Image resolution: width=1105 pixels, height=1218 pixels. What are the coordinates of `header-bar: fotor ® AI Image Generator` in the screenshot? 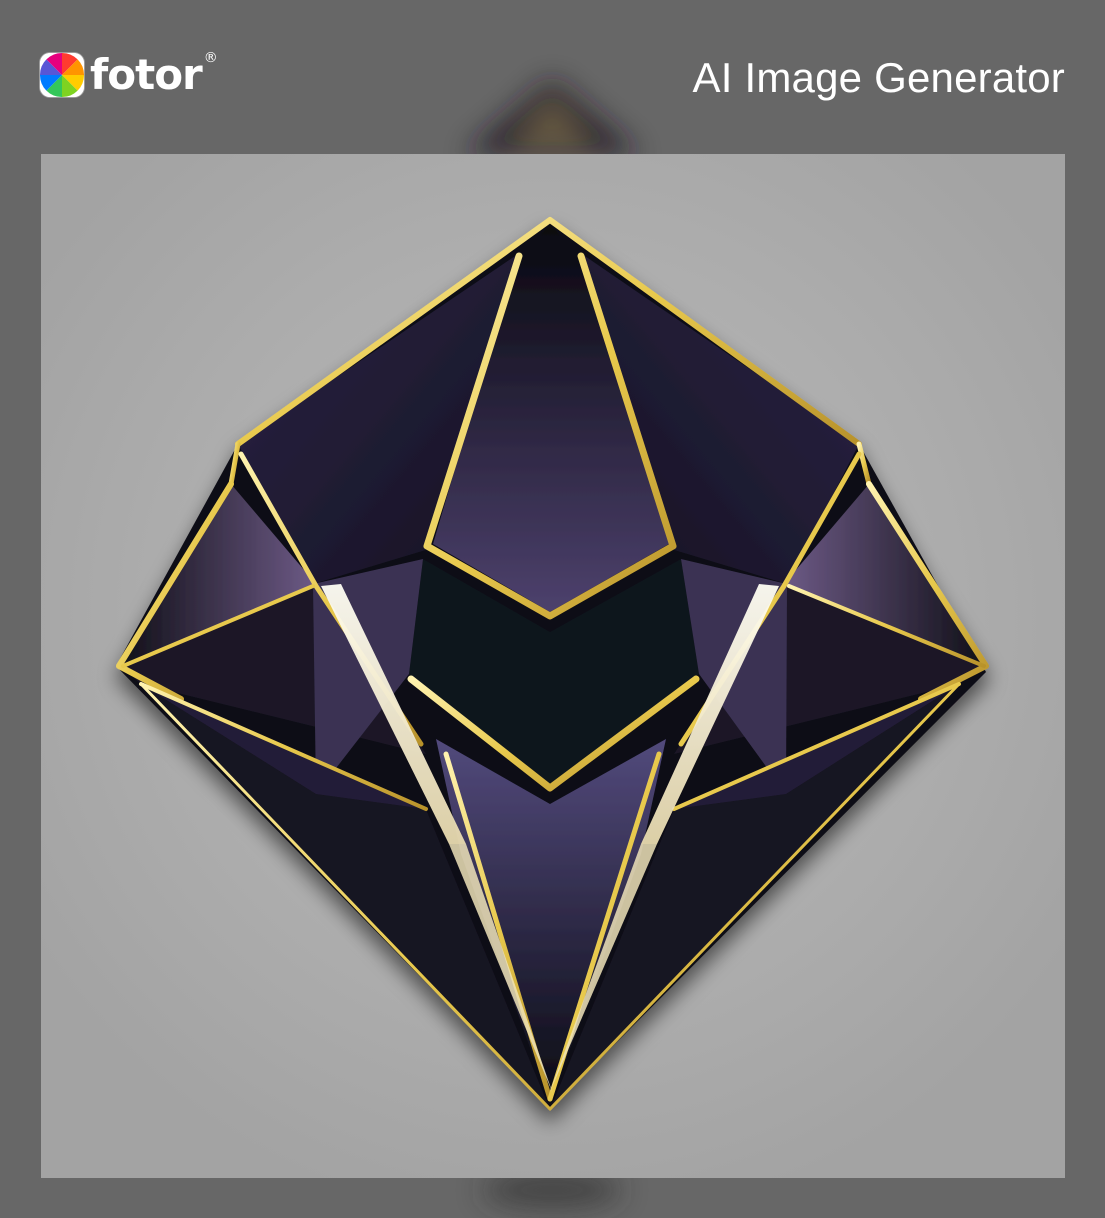 It's located at (552, 75).